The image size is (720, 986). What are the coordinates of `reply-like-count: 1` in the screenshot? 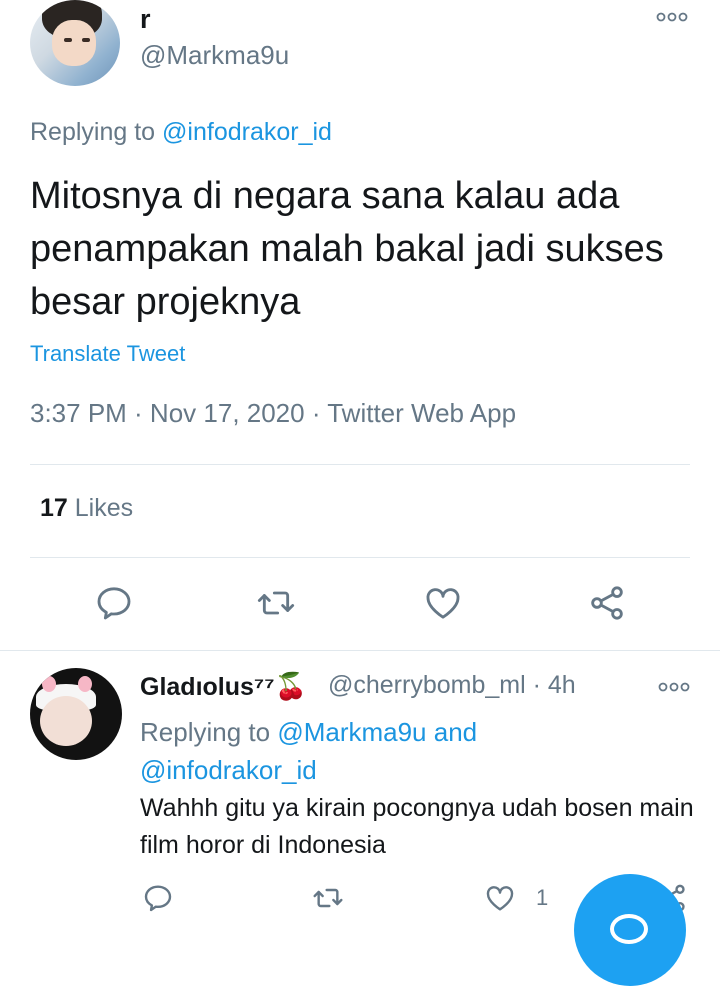 It's located at (542, 897).